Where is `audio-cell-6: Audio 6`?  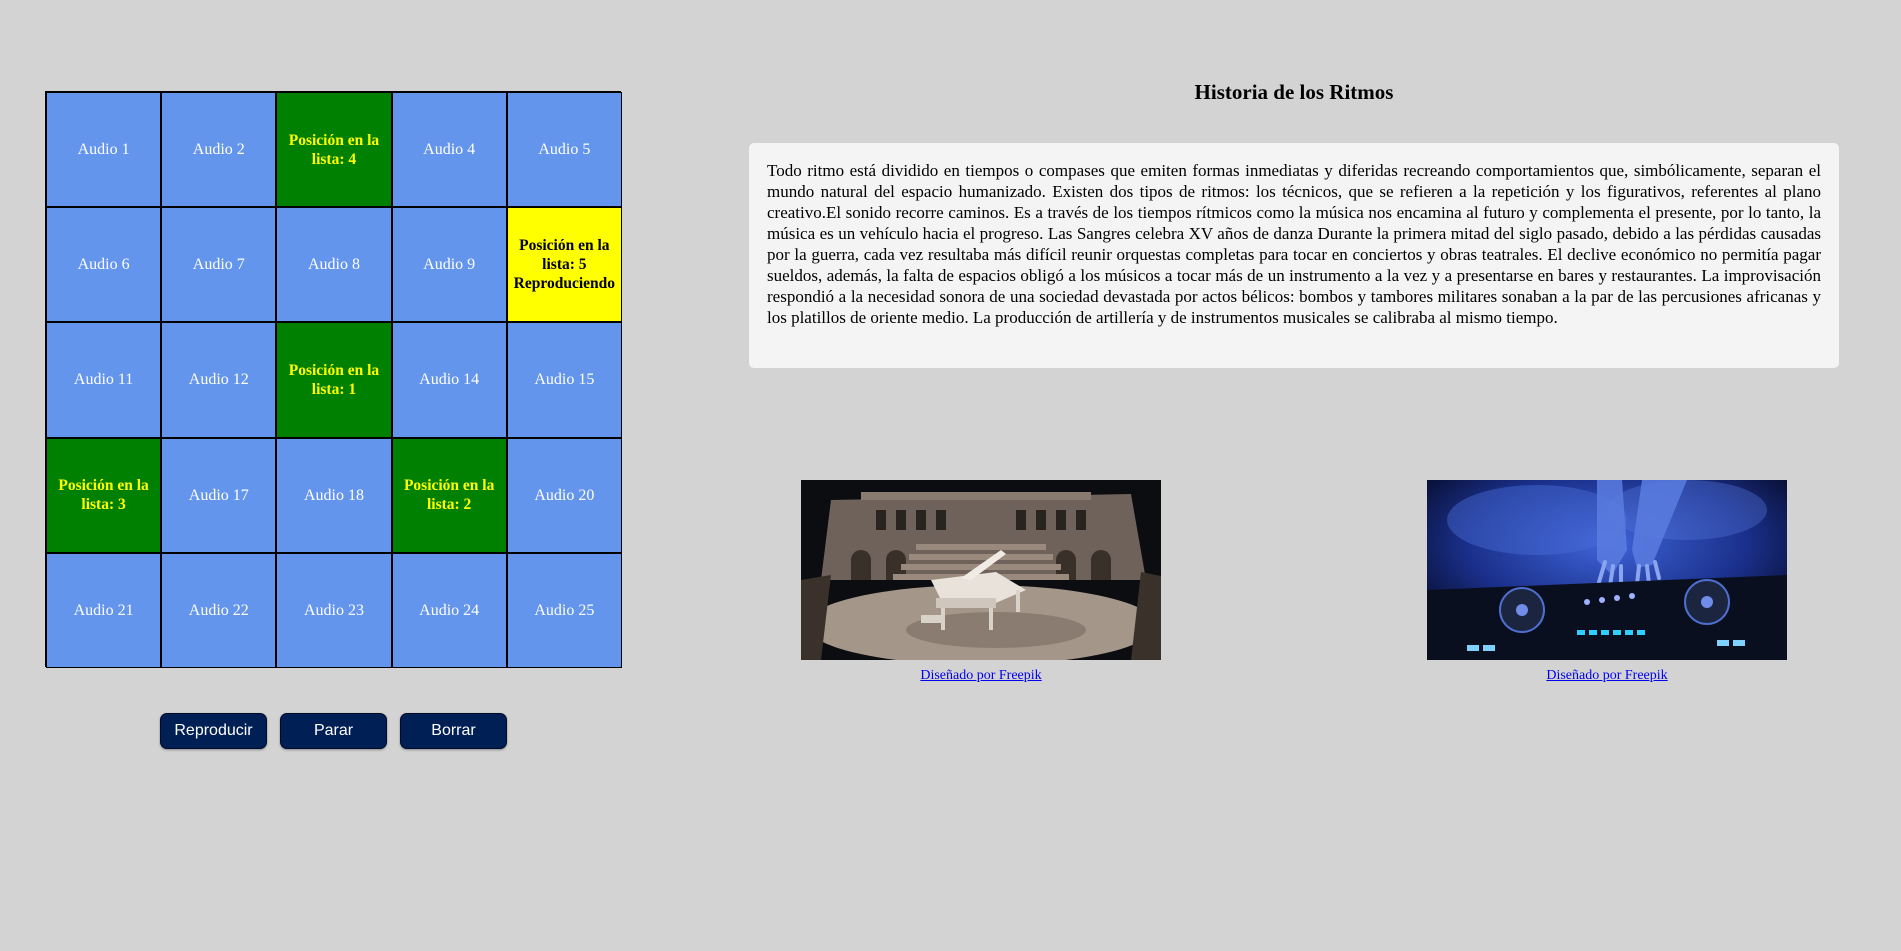 audio-cell-6: Audio 6 is located at coordinates (104, 265).